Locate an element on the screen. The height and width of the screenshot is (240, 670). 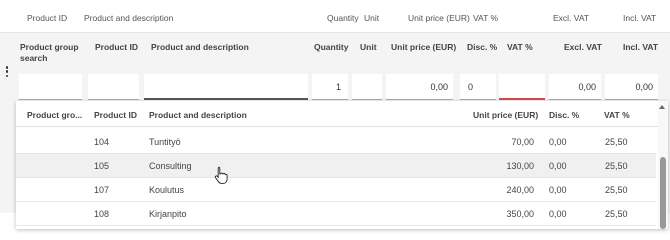
product-id-input is located at coordinates (113, 87).